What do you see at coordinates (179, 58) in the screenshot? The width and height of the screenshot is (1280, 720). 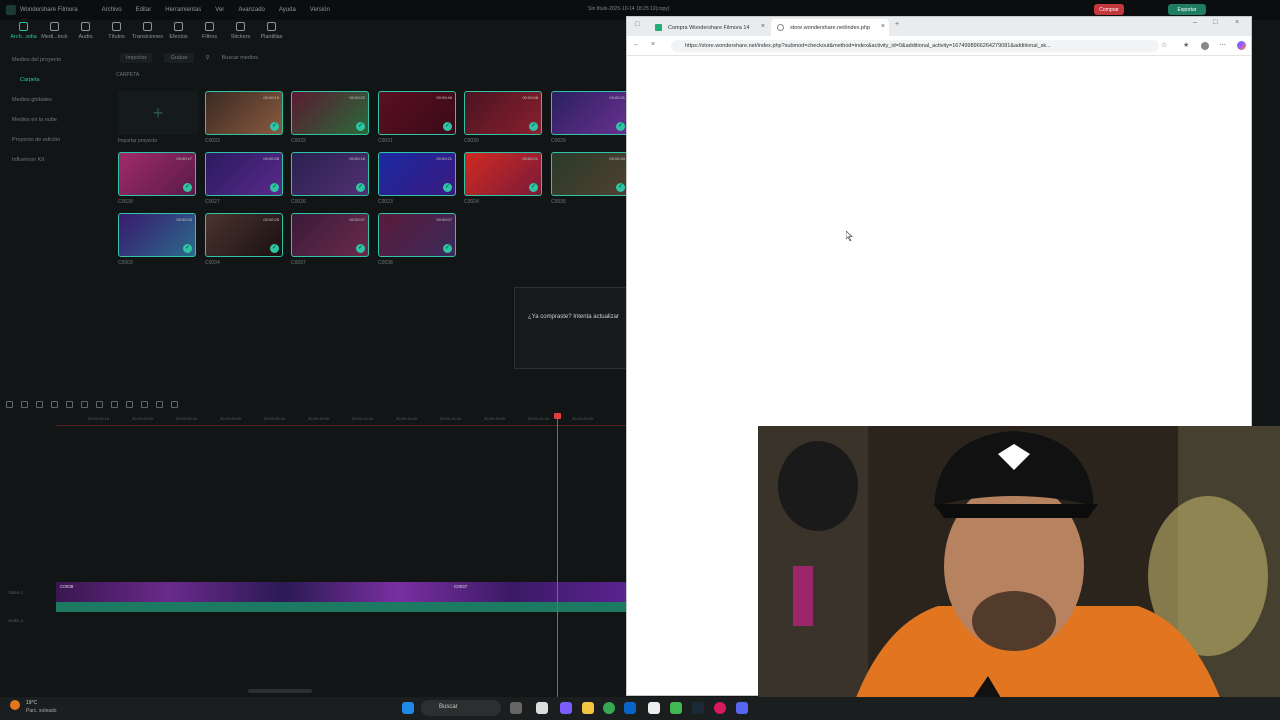 I see `record-button: Grabar` at bounding box center [179, 58].